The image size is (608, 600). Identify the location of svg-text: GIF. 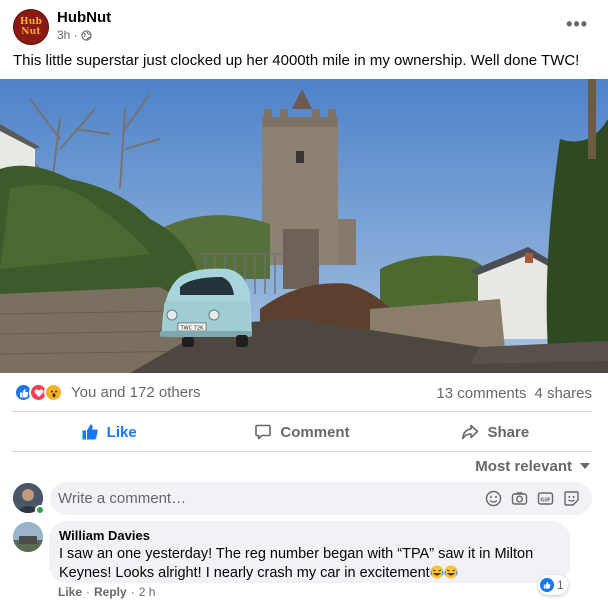
(545, 500).